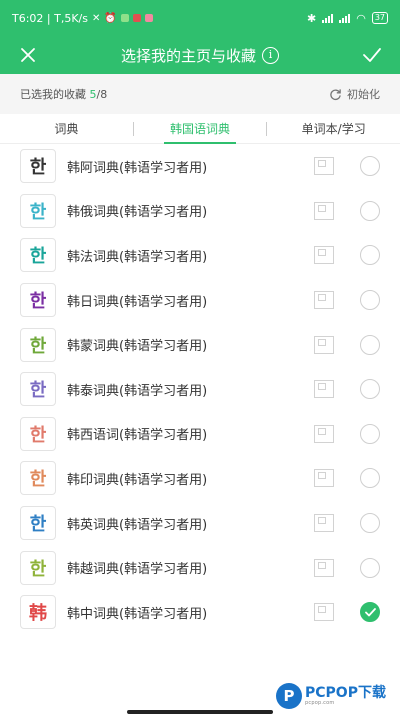 This screenshot has width=400, height=720. I want to click on dictionary-name: 韩英词典(韩语学习者用), so click(137, 525).